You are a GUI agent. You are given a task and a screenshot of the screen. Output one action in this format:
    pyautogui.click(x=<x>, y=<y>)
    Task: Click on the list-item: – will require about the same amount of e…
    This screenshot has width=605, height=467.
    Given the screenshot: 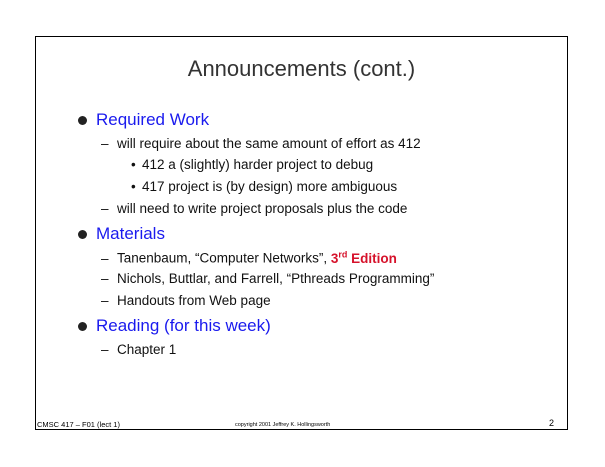 What is the action you would take?
    pyautogui.click(x=261, y=143)
    